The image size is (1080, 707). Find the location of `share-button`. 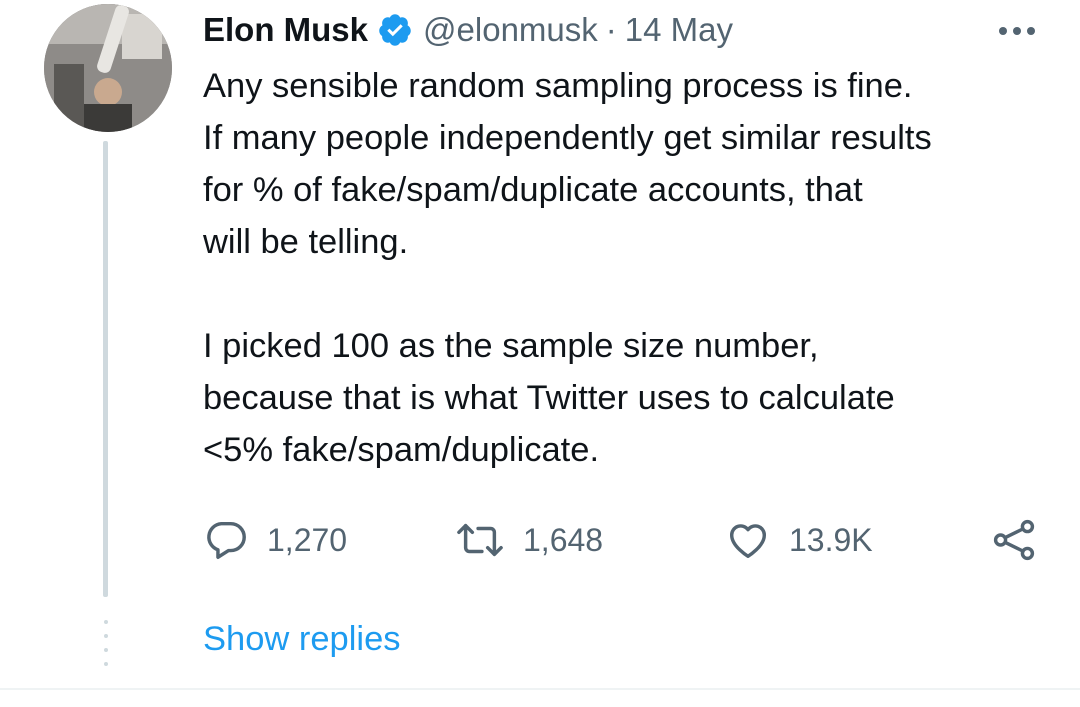

share-button is located at coordinates (1014, 540).